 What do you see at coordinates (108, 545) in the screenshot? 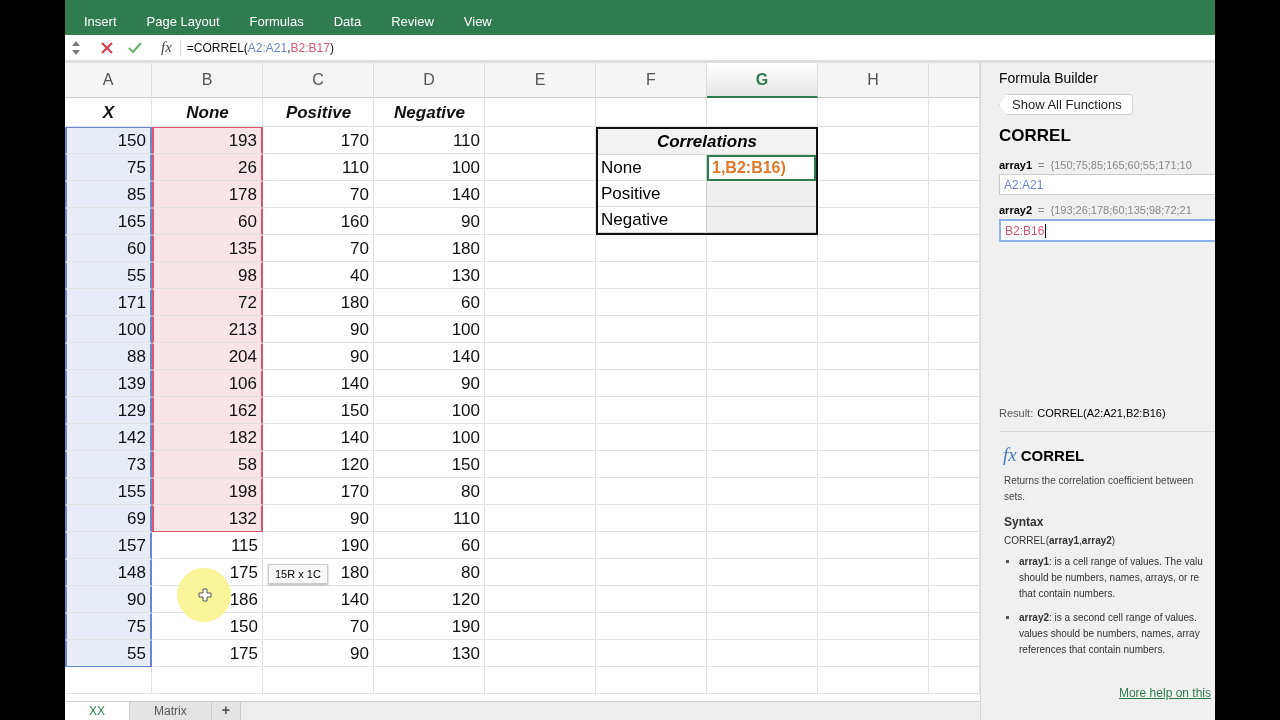
I see `grid-cell: 157` at bounding box center [108, 545].